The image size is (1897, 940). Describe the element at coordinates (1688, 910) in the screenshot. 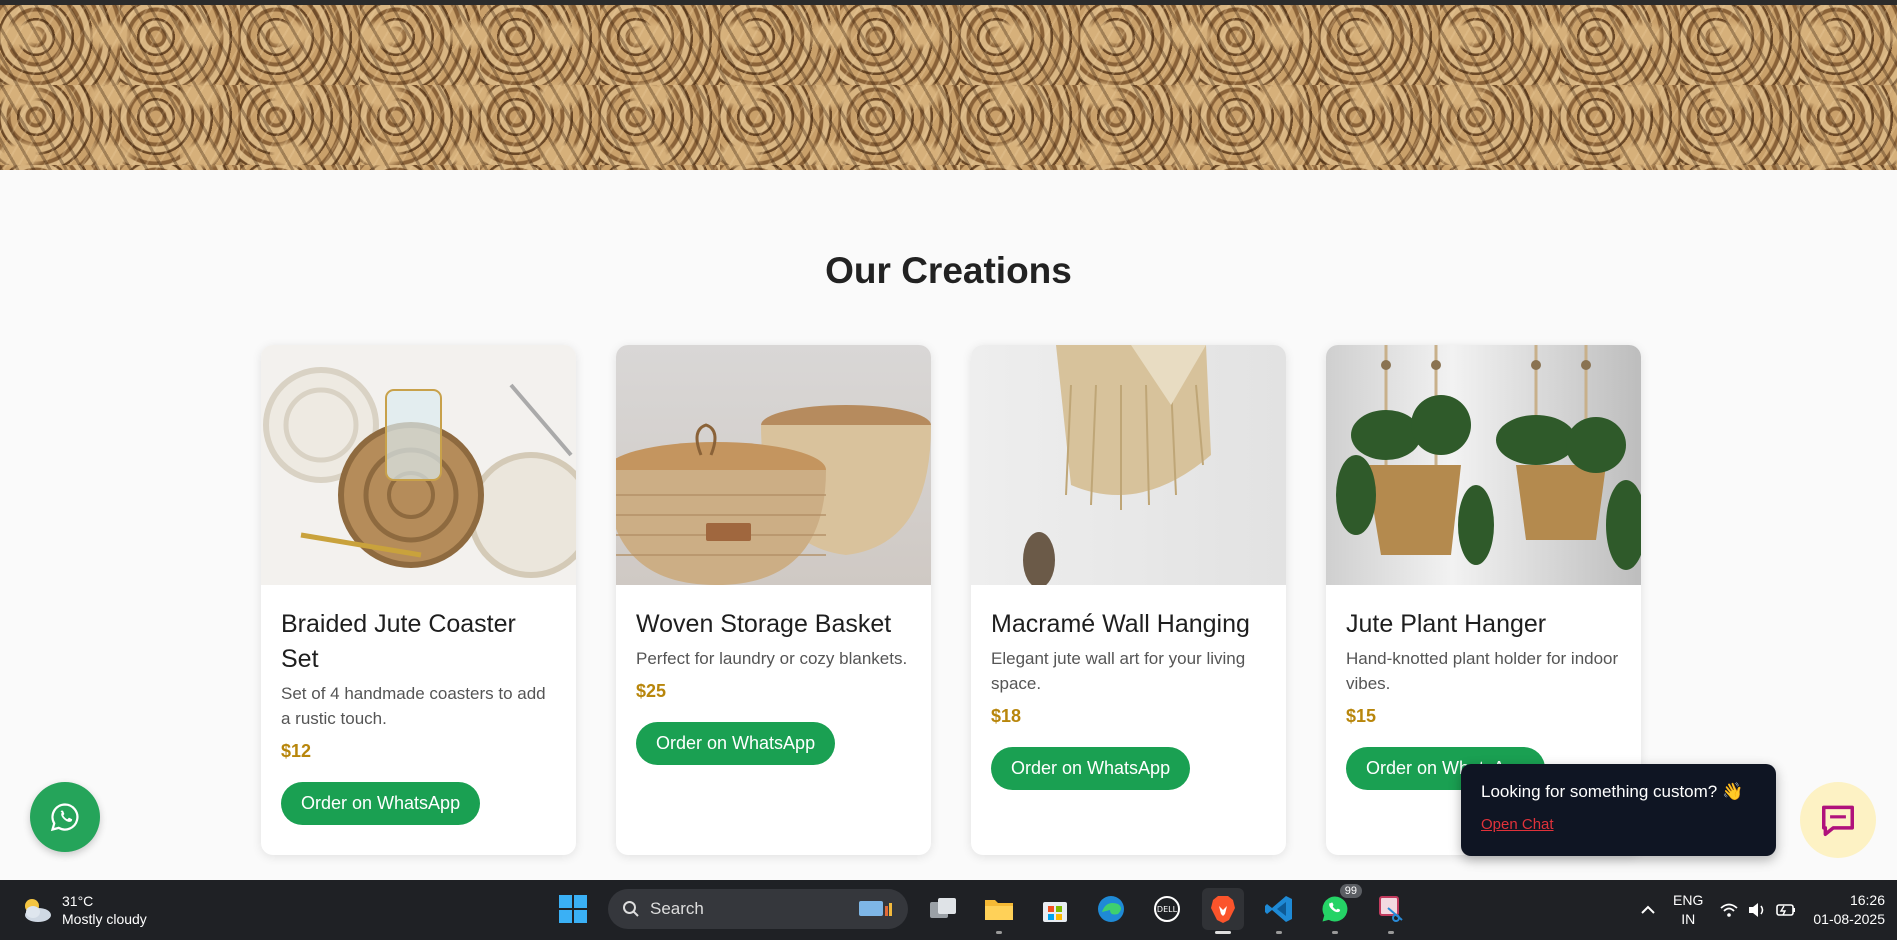

I see `language-indicator: ENG IN` at that location.